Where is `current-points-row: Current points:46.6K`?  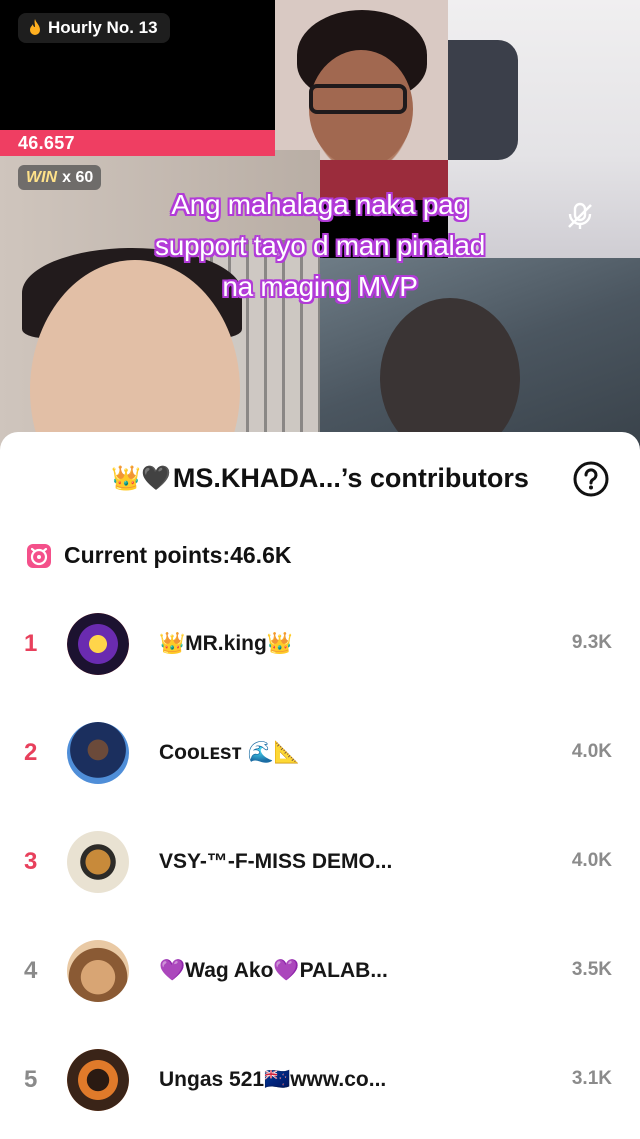
current-points-row: Current points:46.6K is located at coordinates (158, 555).